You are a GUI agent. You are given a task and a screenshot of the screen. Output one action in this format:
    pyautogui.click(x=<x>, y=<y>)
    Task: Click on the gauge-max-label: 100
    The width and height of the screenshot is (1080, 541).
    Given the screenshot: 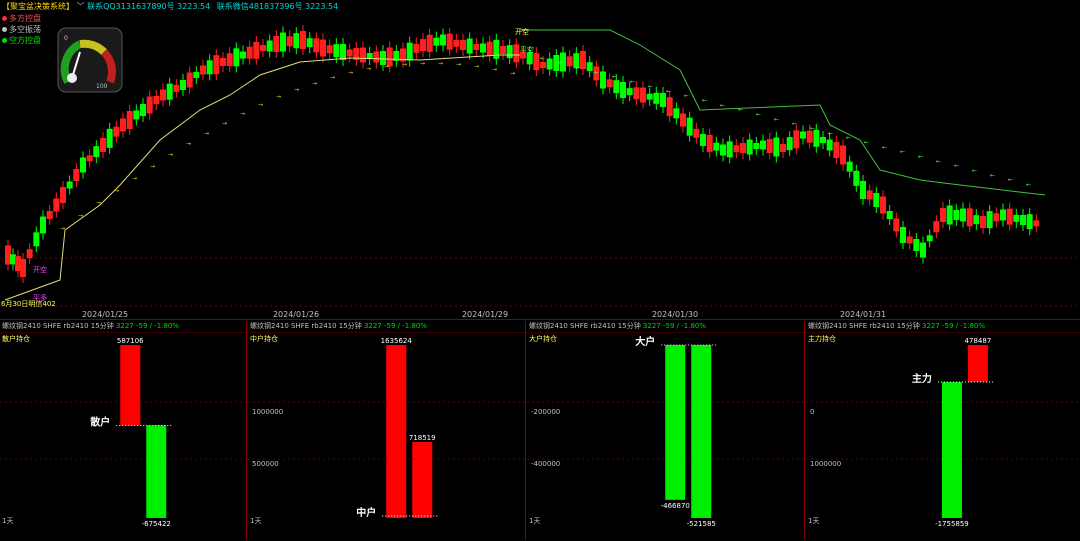 What is the action you would take?
    pyautogui.click(x=102, y=86)
    